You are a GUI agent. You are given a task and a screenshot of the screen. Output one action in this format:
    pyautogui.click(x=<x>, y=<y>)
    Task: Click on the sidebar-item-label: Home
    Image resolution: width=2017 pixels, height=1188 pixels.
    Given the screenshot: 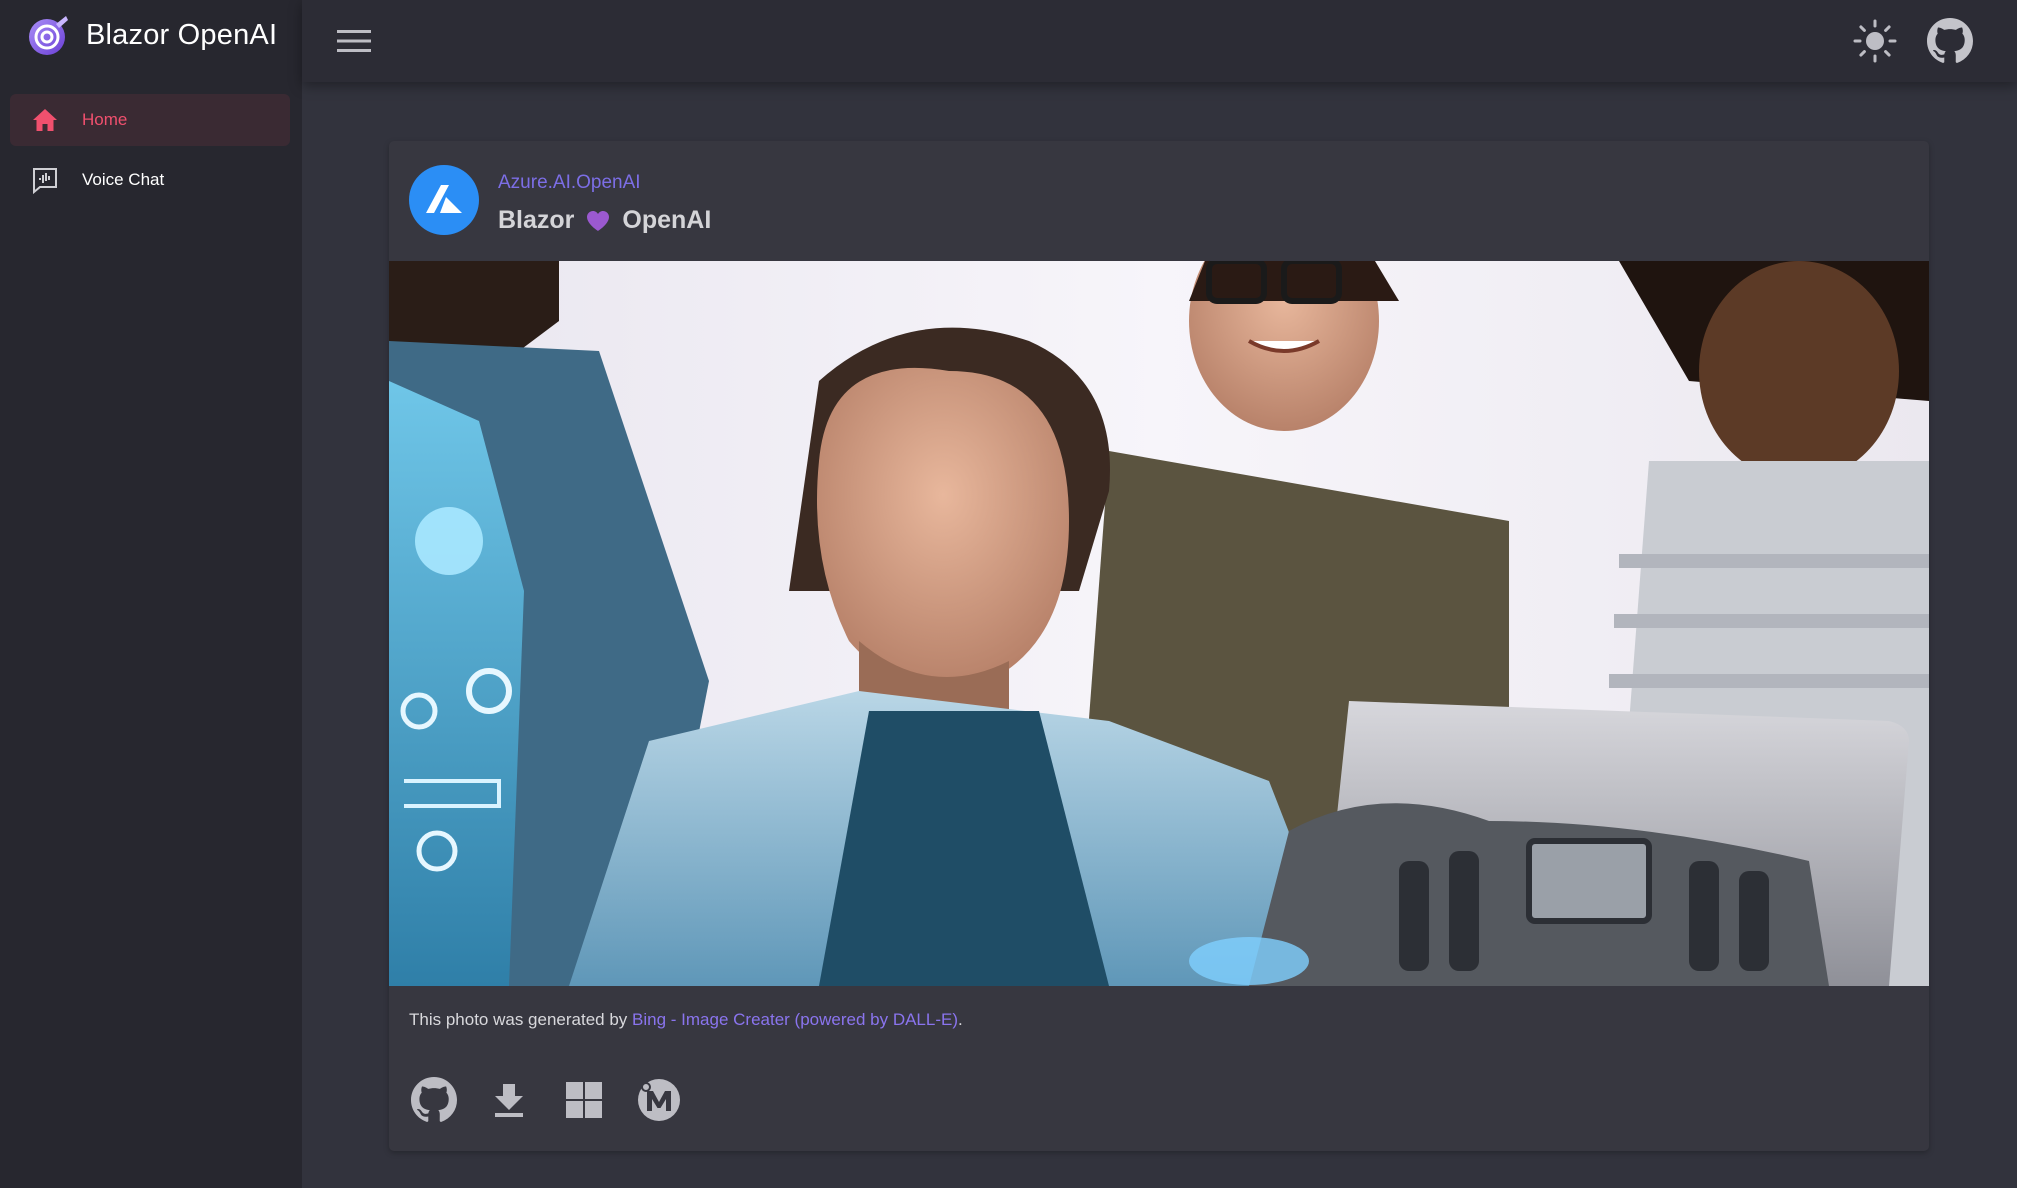 What is the action you would take?
    pyautogui.click(x=105, y=119)
    